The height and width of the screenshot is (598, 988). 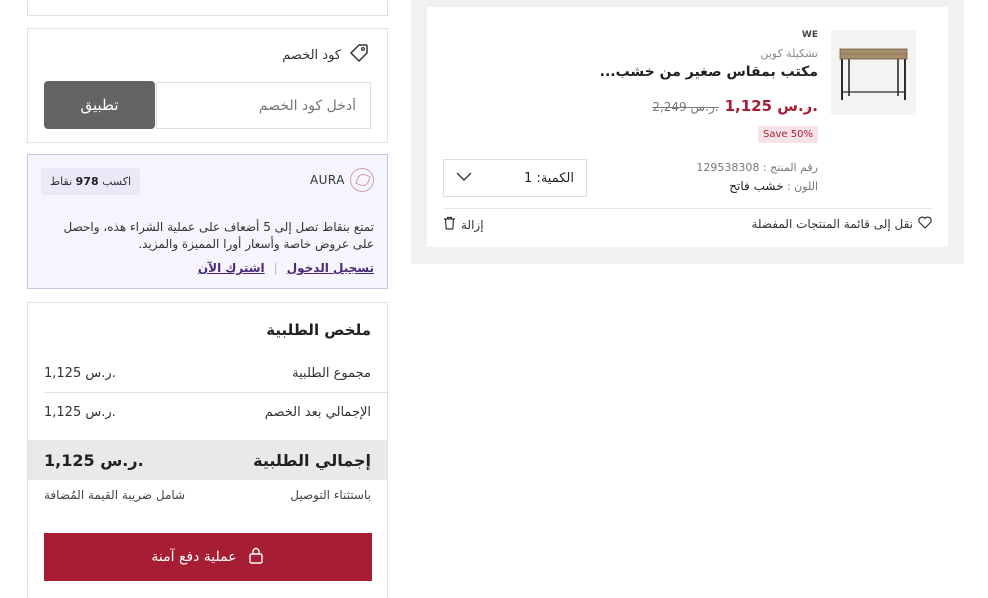 I want to click on wishlist-label: نقل إلى قائمة المنتجات المفضلة, so click(x=832, y=224).